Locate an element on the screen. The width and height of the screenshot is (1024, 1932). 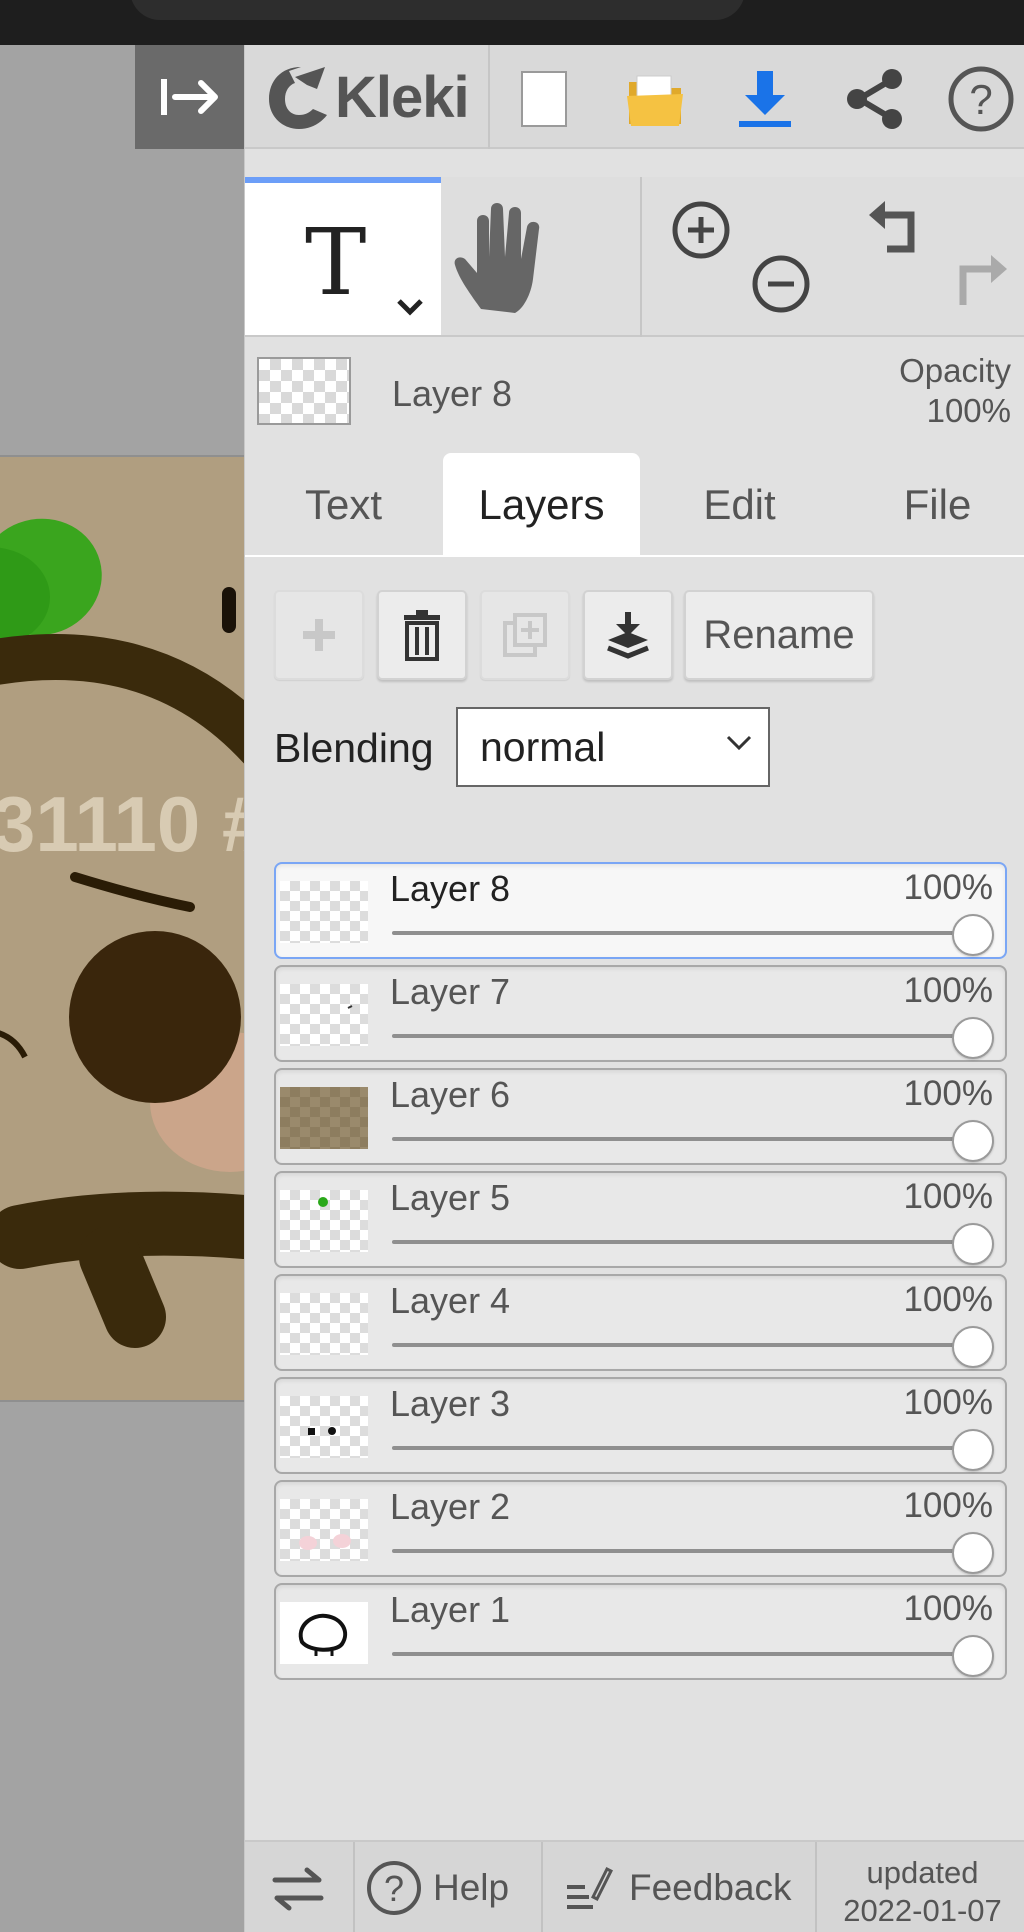
tool-divider is located at coordinates (641, 257).